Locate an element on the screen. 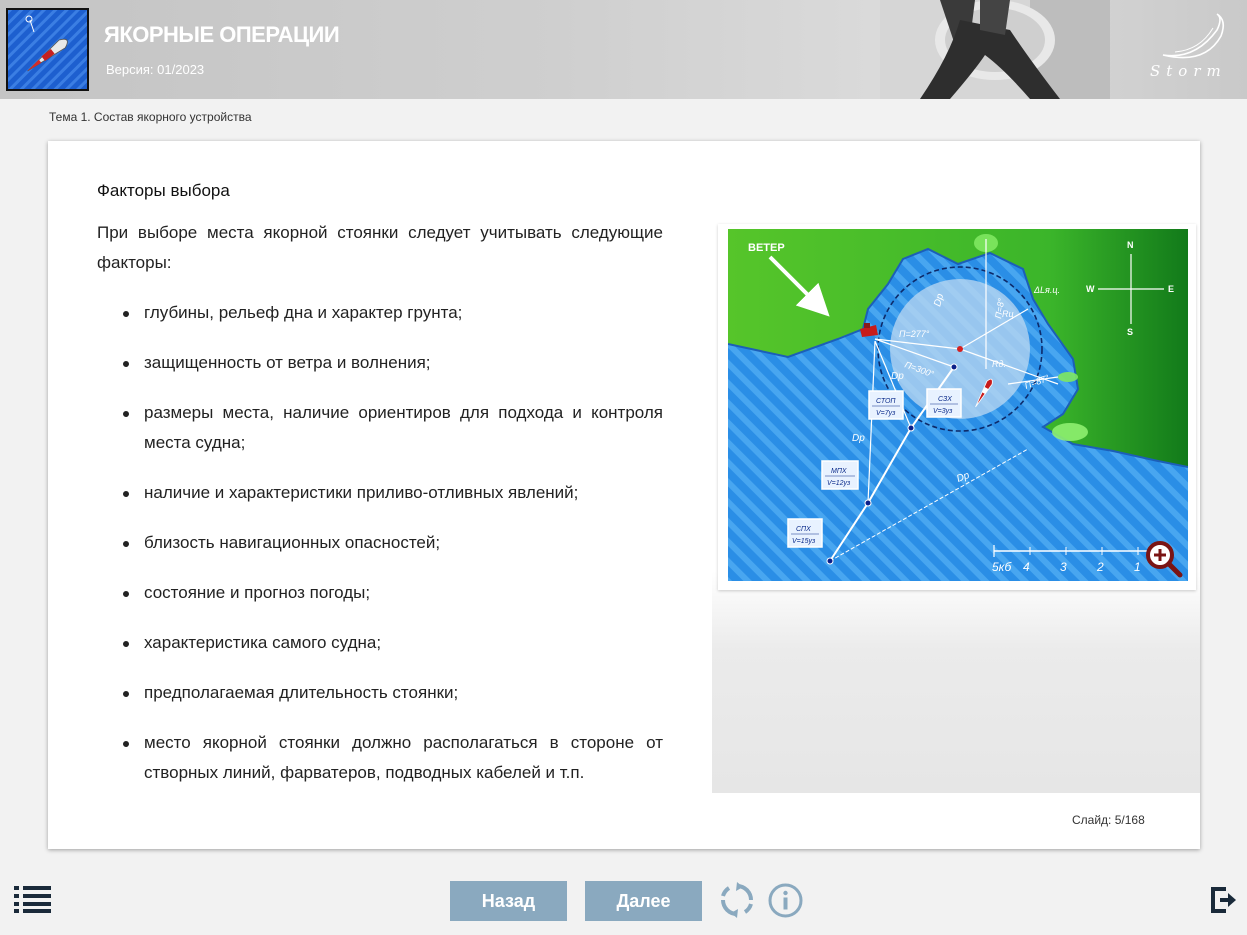 The width and height of the screenshot is (1247, 935). slide-total: /168 is located at coordinates (1133, 820).